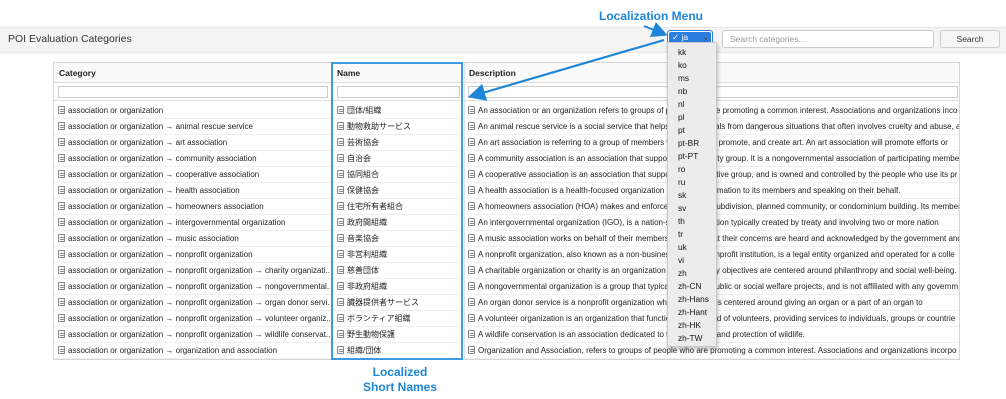  What do you see at coordinates (400, 372) in the screenshot?
I see `callout-line-1: Localized` at bounding box center [400, 372].